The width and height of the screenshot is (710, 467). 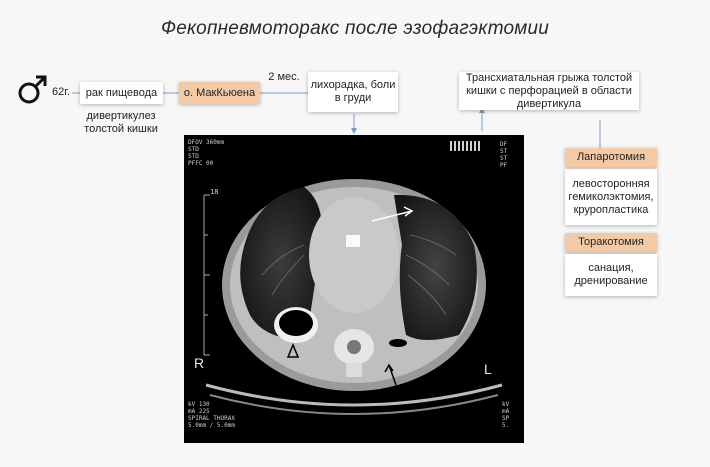 I want to click on mckeown-box: о. МакКьюена, so click(x=219, y=93).